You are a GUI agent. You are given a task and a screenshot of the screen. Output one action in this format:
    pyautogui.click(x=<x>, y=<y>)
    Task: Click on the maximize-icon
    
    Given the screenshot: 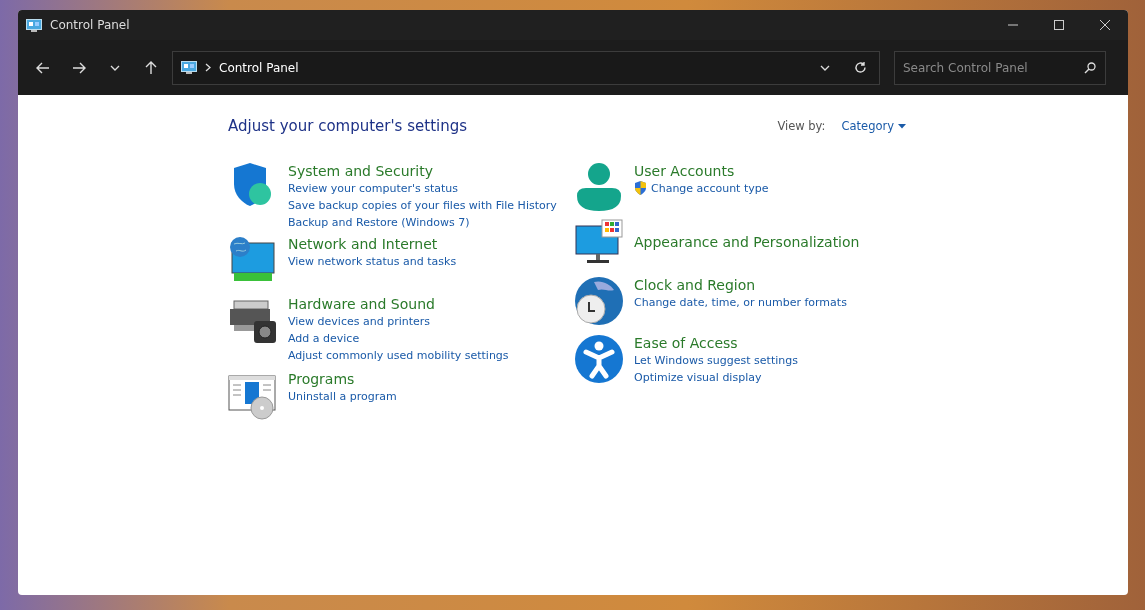 What is the action you would take?
    pyautogui.click(x=1059, y=25)
    